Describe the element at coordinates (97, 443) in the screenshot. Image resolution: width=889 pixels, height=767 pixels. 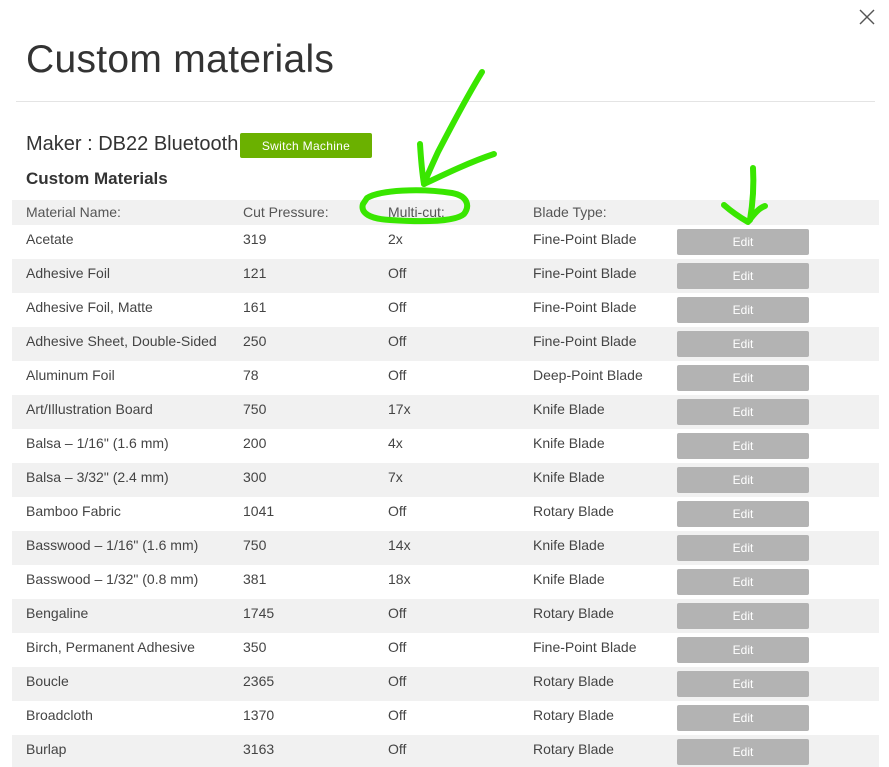
I see `material-name: Balsa – 1/16" (1.6 mm)` at that location.